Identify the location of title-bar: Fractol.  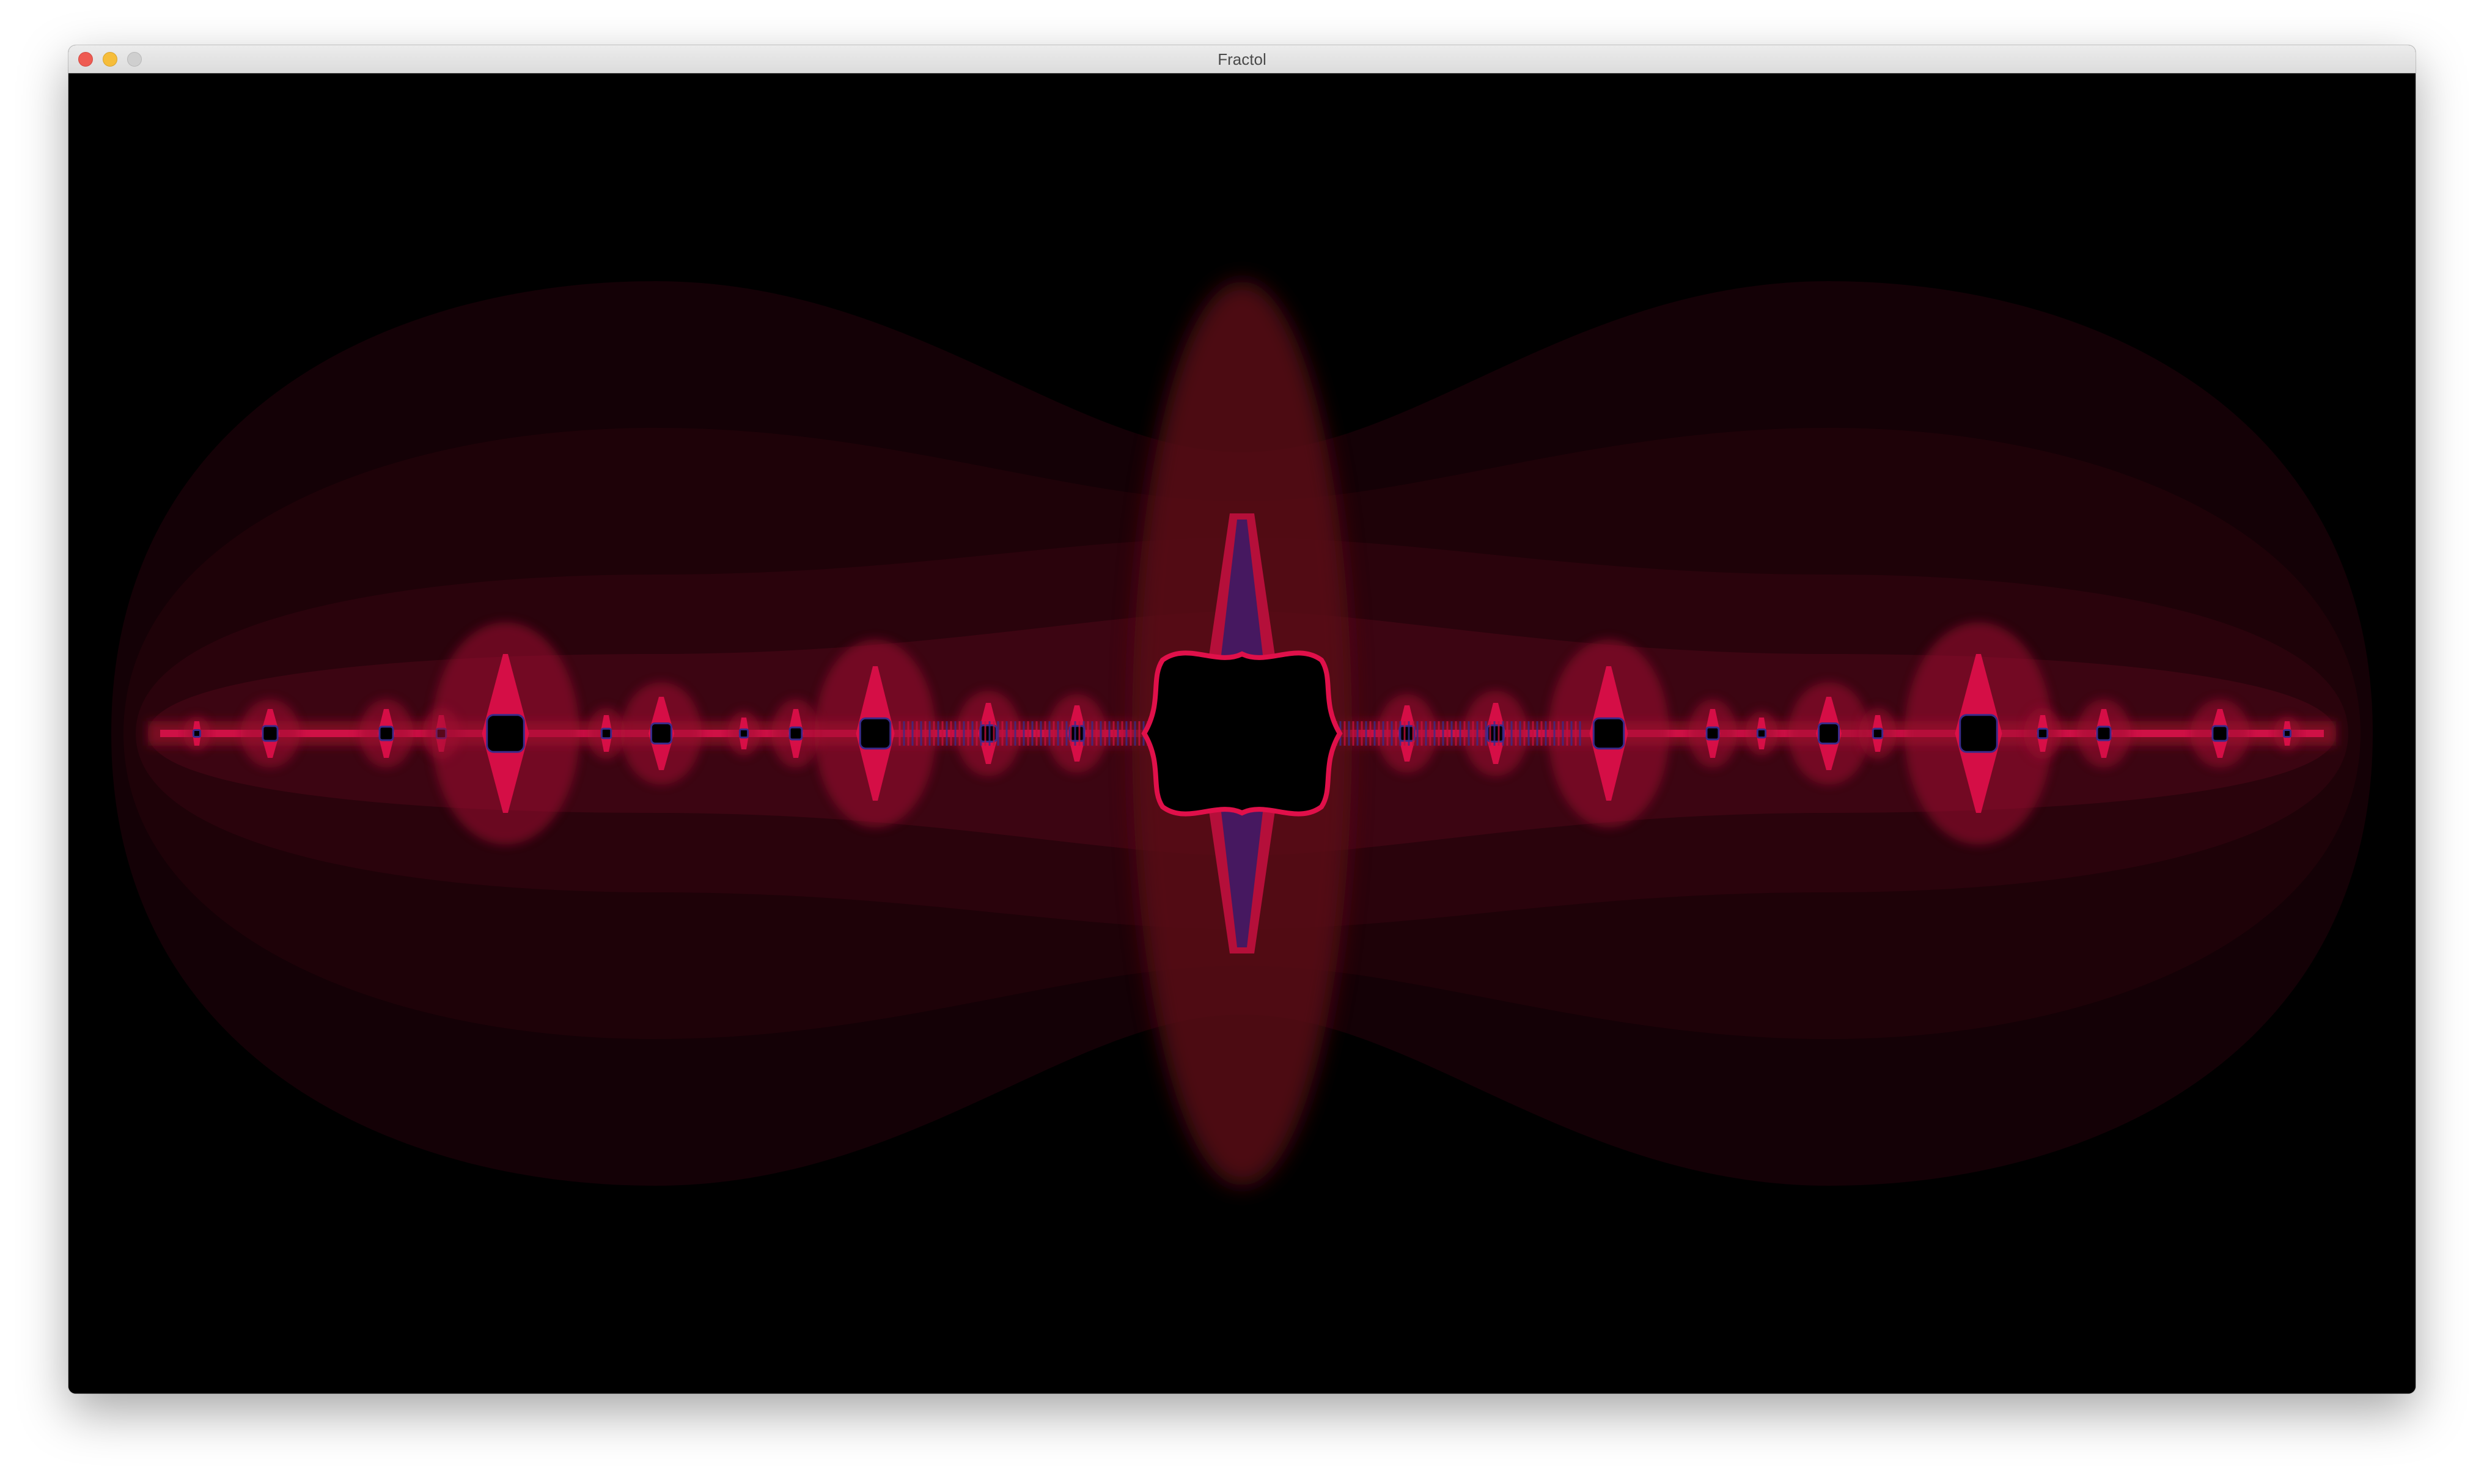
(1242, 59).